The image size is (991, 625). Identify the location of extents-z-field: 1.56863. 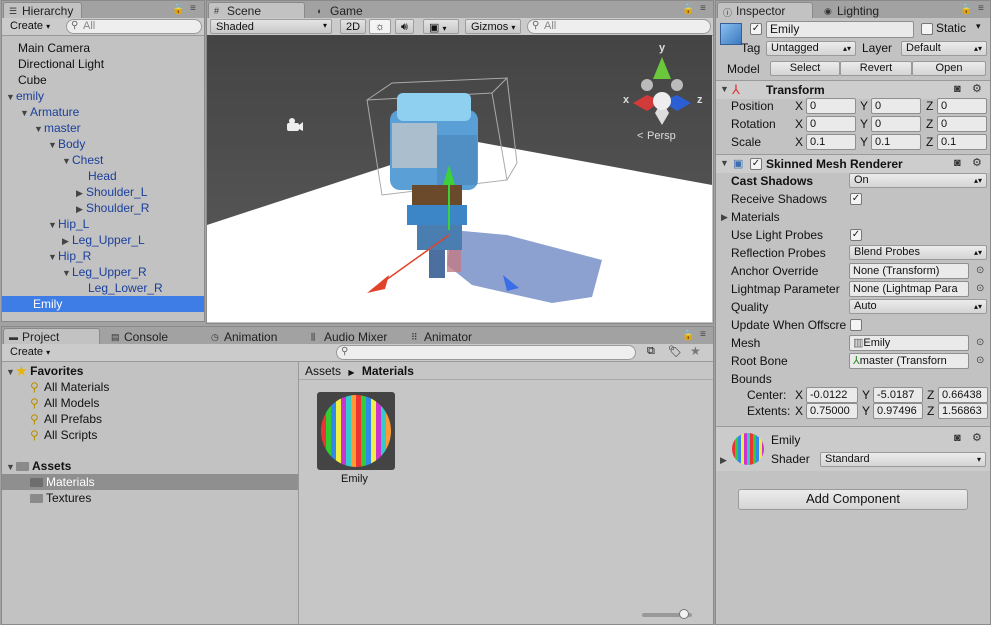
(963, 411).